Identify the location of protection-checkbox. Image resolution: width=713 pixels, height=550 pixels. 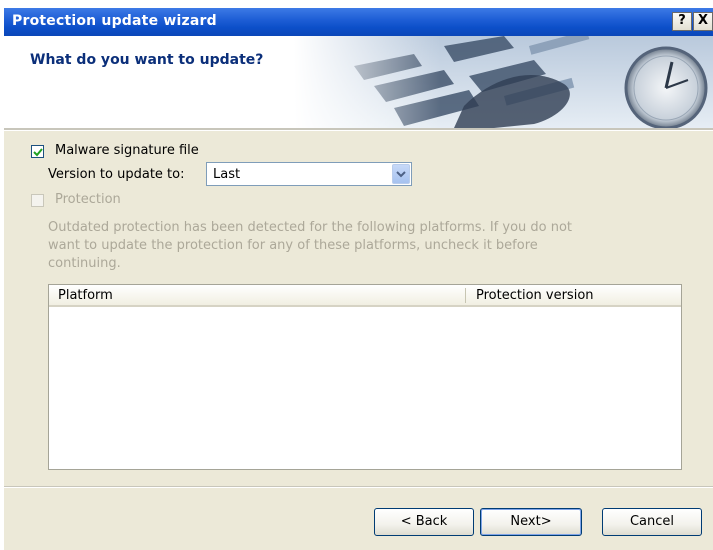
(37, 200).